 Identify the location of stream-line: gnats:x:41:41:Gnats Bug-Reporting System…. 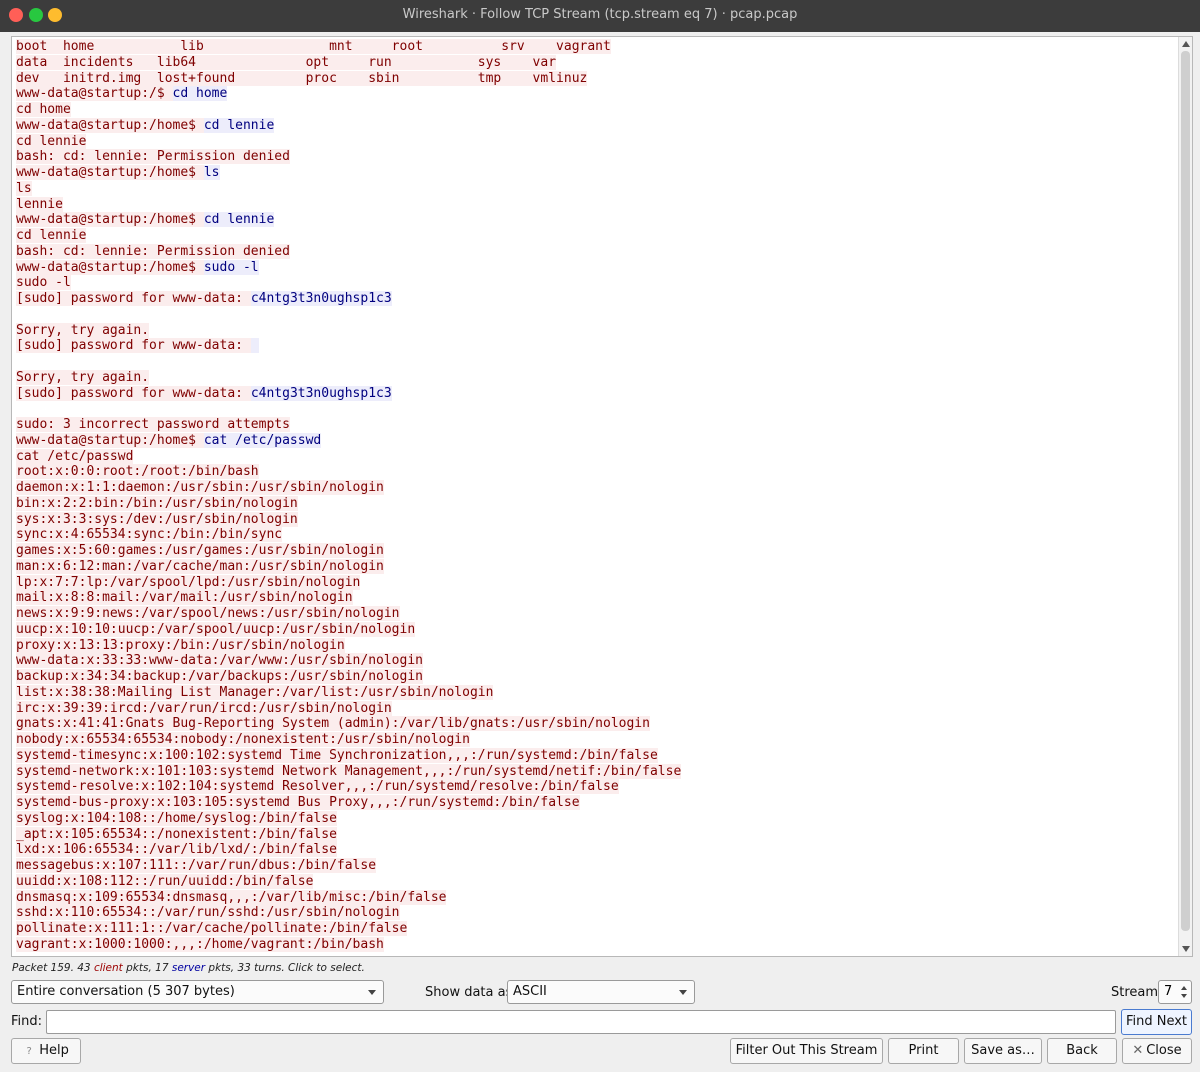
(596, 724).